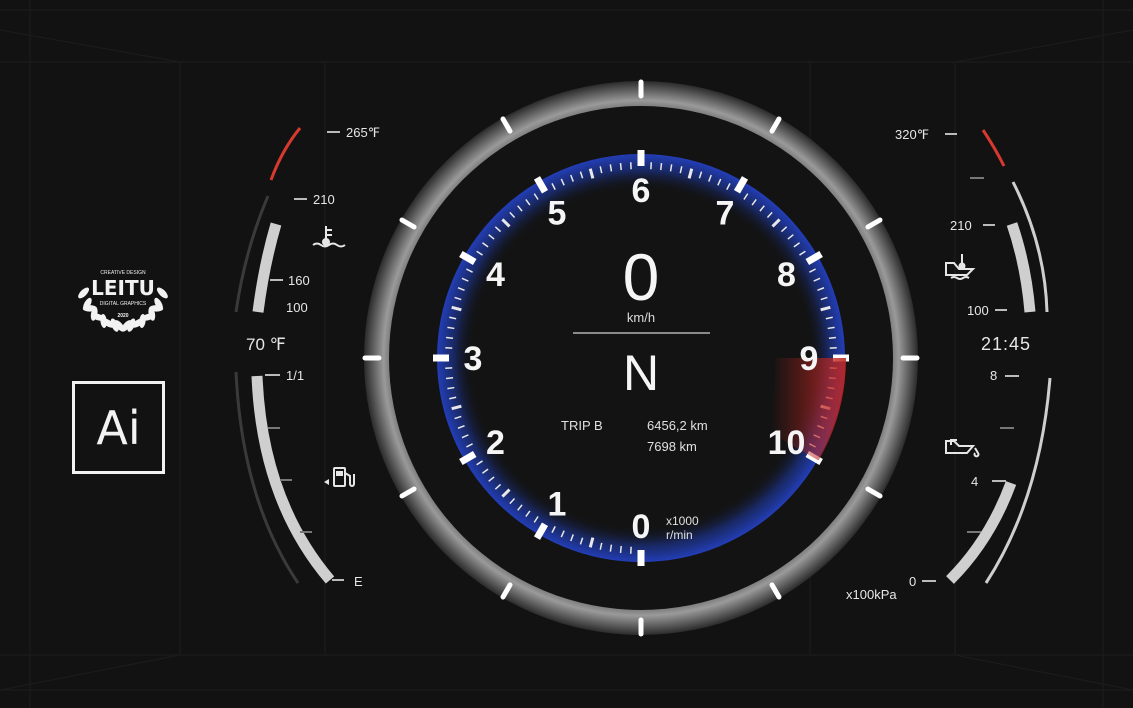 The height and width of the screenshot is (708, 1133). Describe the element at coordinates (912, 581) in the screenshot. I see `oil-press-0-label: 0` at that location.